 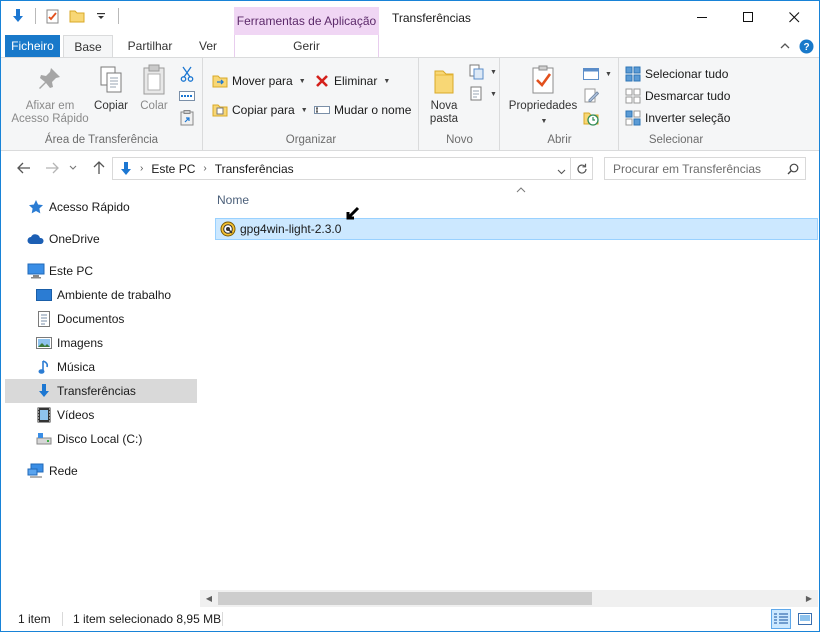 I want to click on nav-videos: Vídeos, so click(x=101, y=415).